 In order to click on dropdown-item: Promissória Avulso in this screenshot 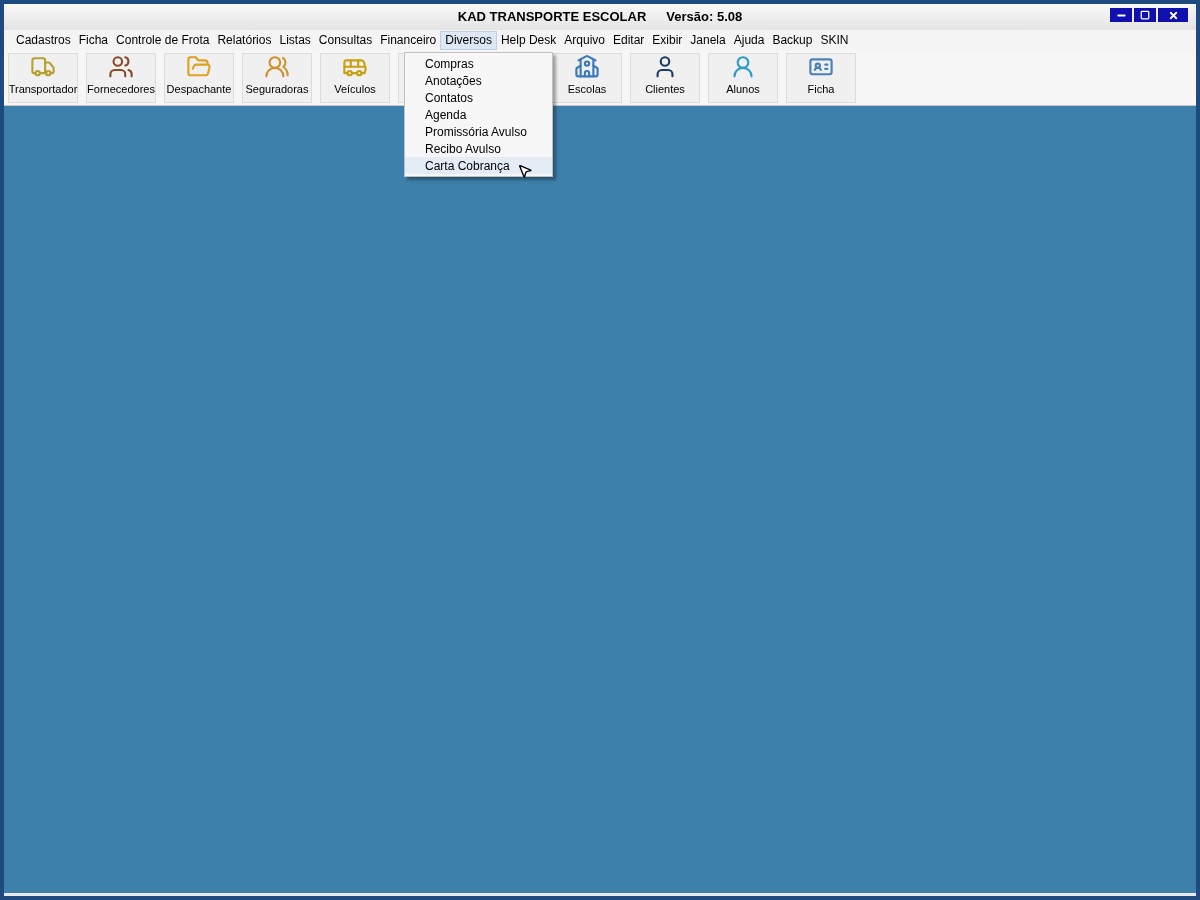, I will do `click(478, 131)`.